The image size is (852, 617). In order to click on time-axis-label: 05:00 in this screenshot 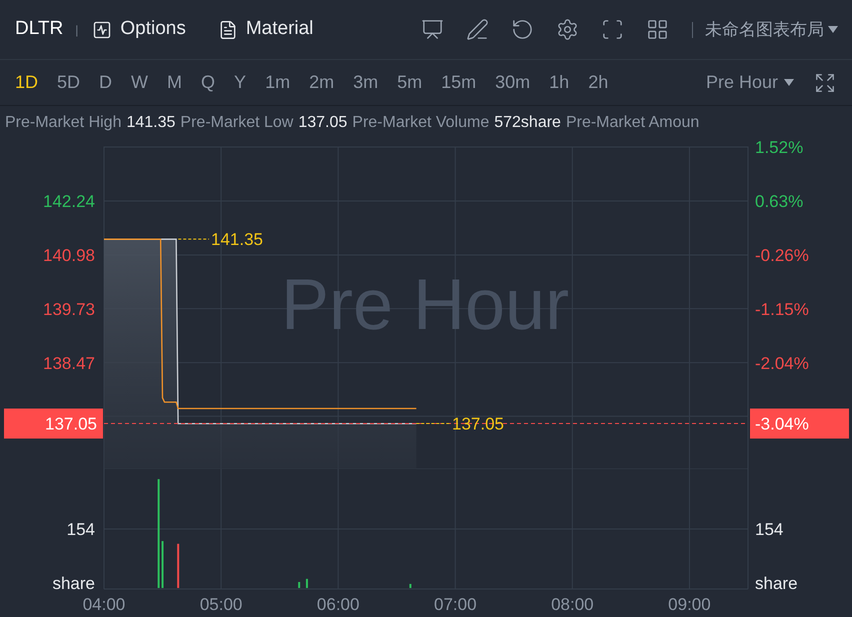, I will do `click(221, 604)`.